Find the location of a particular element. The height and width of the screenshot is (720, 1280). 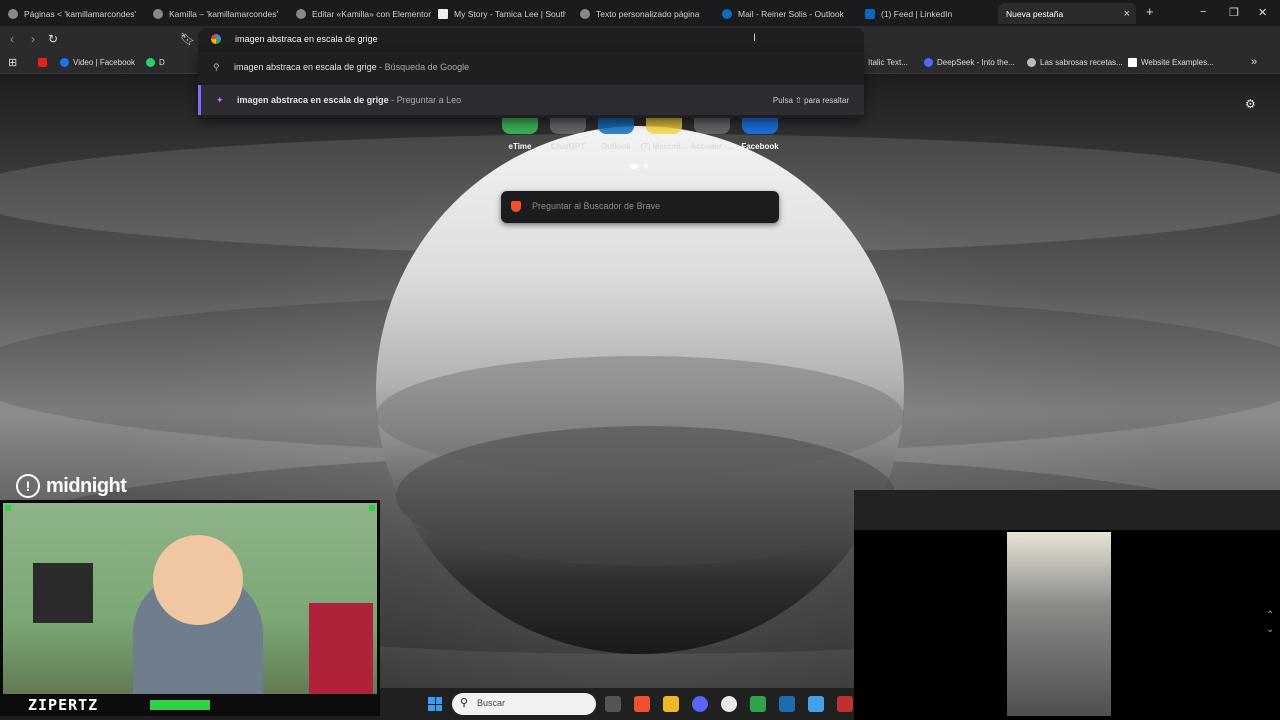

tab-kamilla: Kamilla – 'kamillamarcondes' is located at coordinates (220, 13).